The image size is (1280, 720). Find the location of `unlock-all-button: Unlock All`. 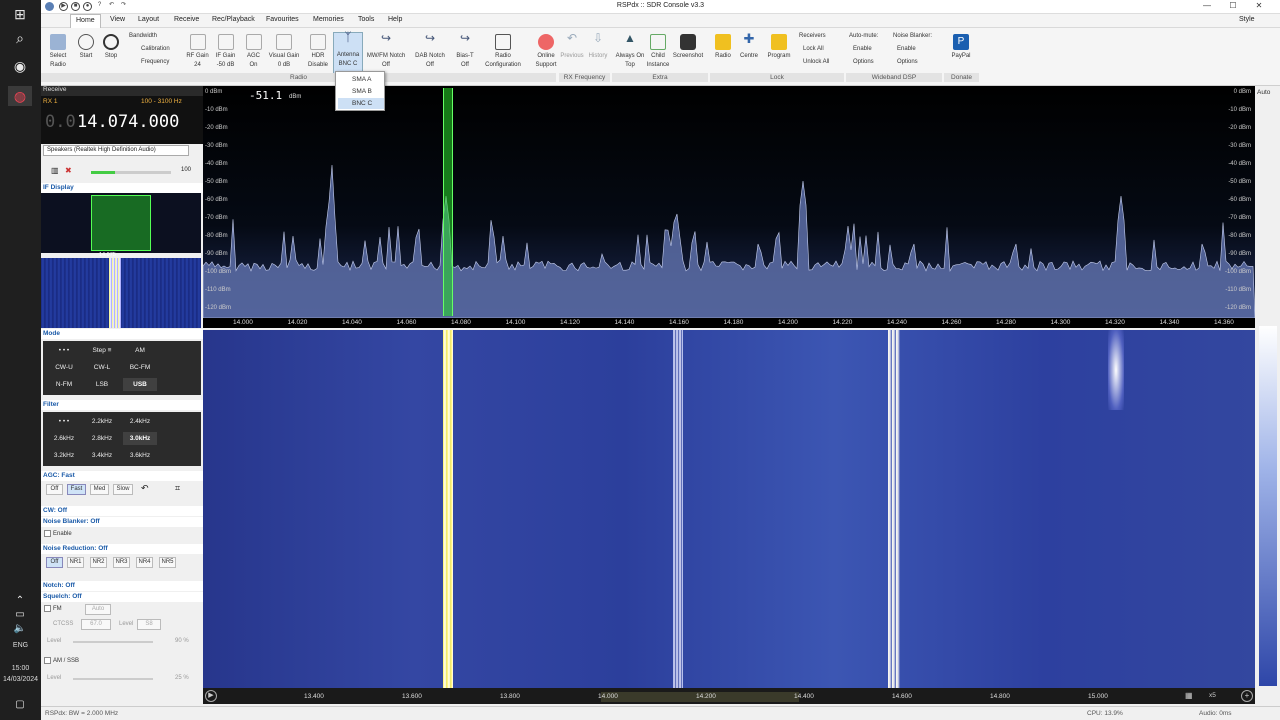

unlock-all-button: Unlock All is located at coordinates (816, 62).